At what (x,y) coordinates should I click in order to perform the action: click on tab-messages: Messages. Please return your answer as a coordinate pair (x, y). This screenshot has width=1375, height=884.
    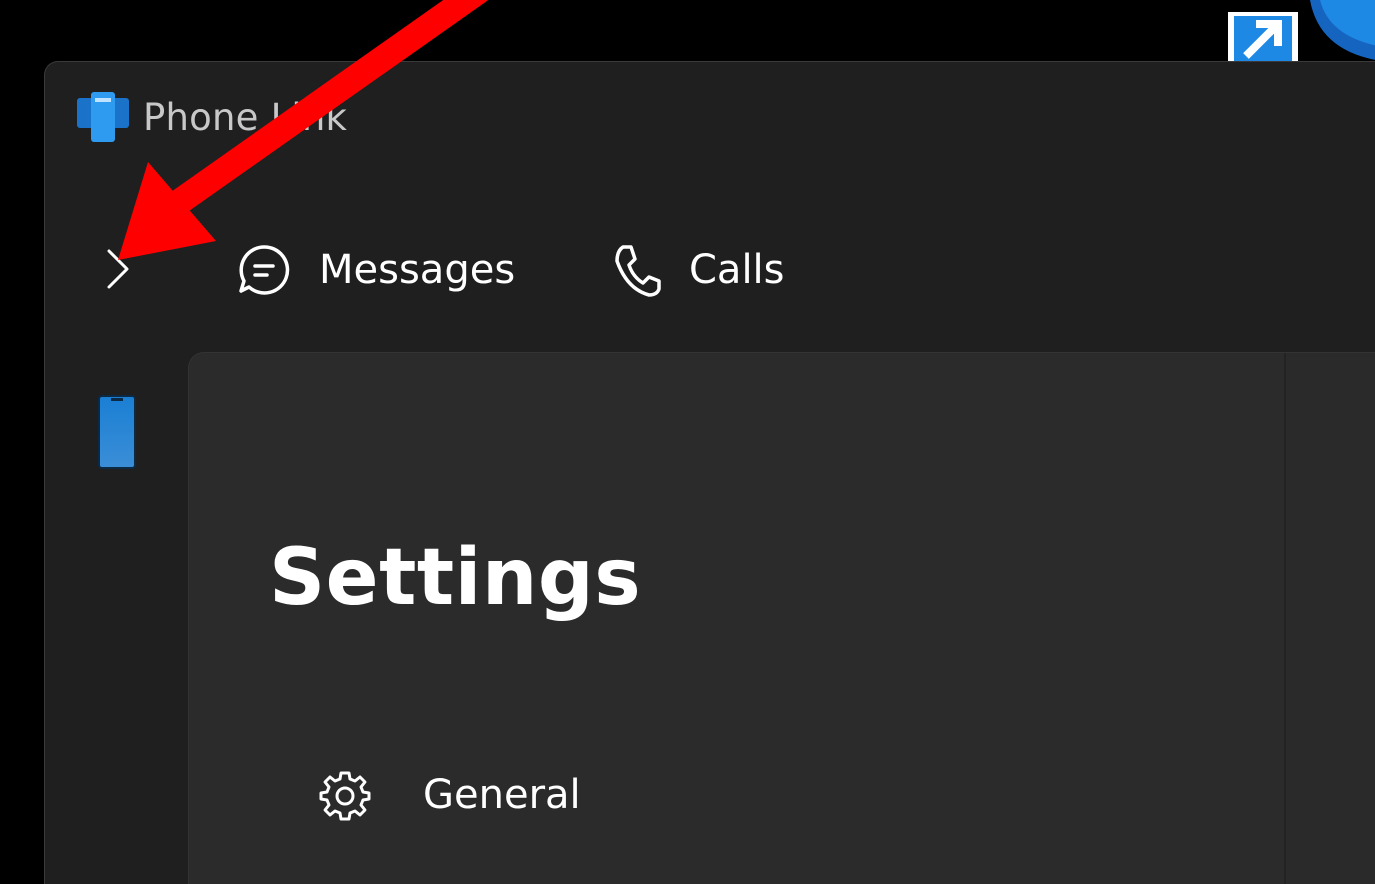
    Looking at the image, I should click on (375, 270).